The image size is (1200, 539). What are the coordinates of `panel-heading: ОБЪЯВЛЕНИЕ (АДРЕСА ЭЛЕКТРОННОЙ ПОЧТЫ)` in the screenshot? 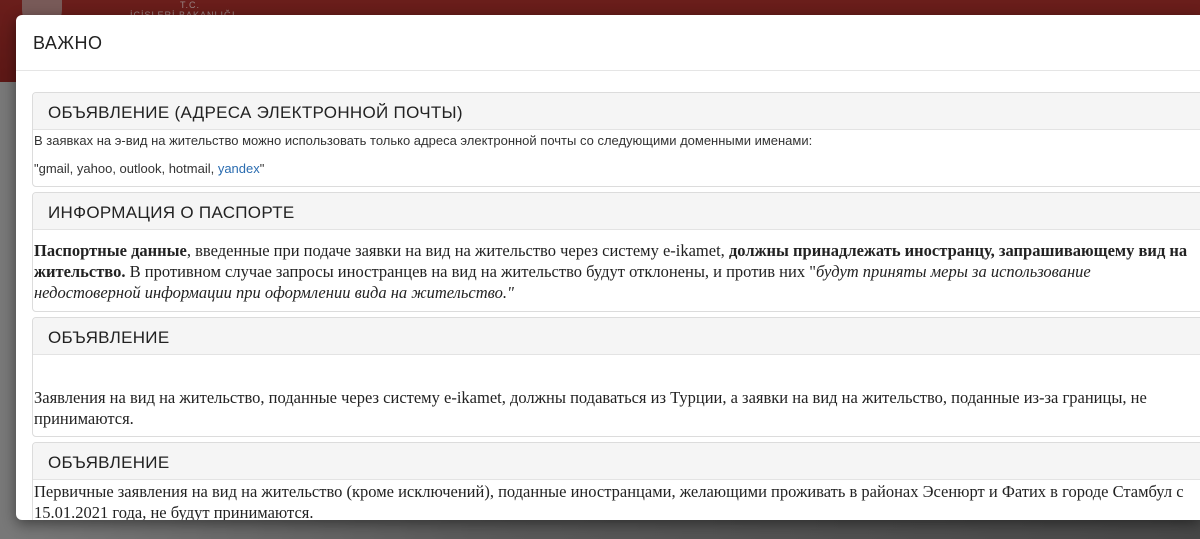 It's located at (616, 111).